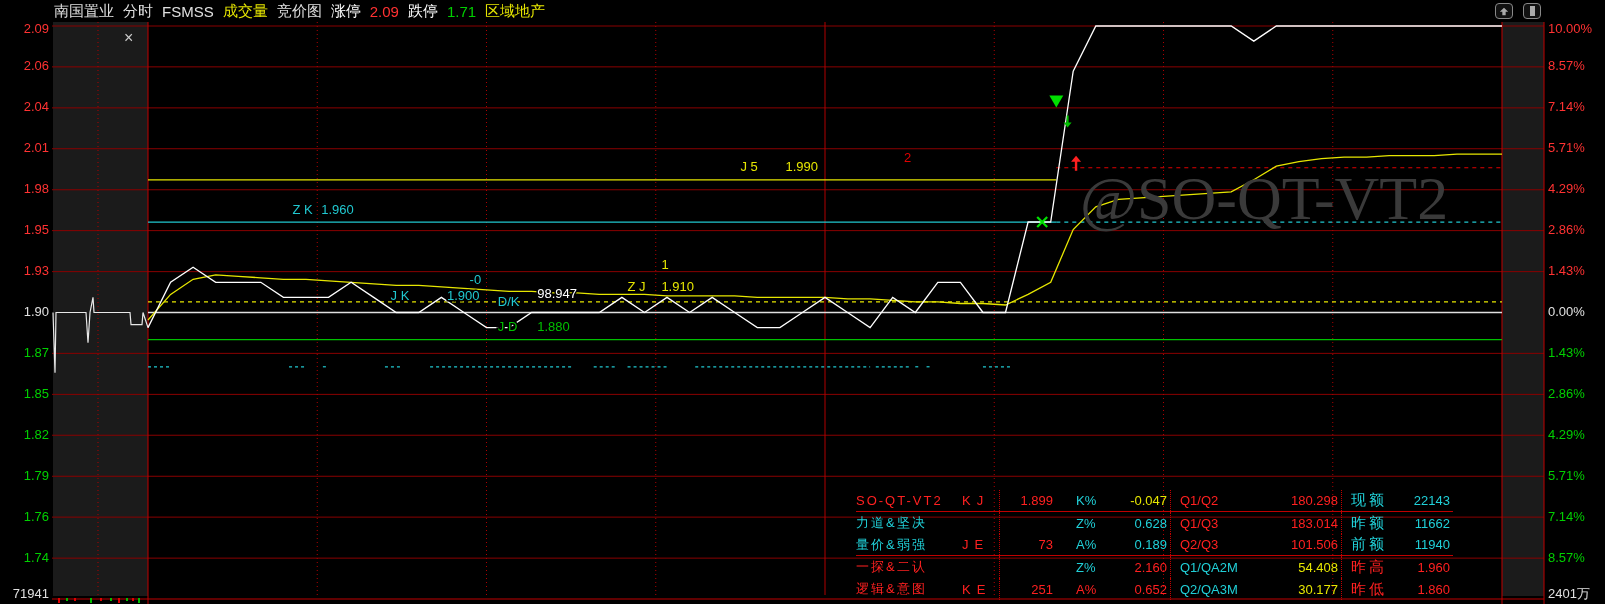 The height and width of the screenshot is (604, 1605). I want to click on table-cell: 1.899, so click(1036, 500).